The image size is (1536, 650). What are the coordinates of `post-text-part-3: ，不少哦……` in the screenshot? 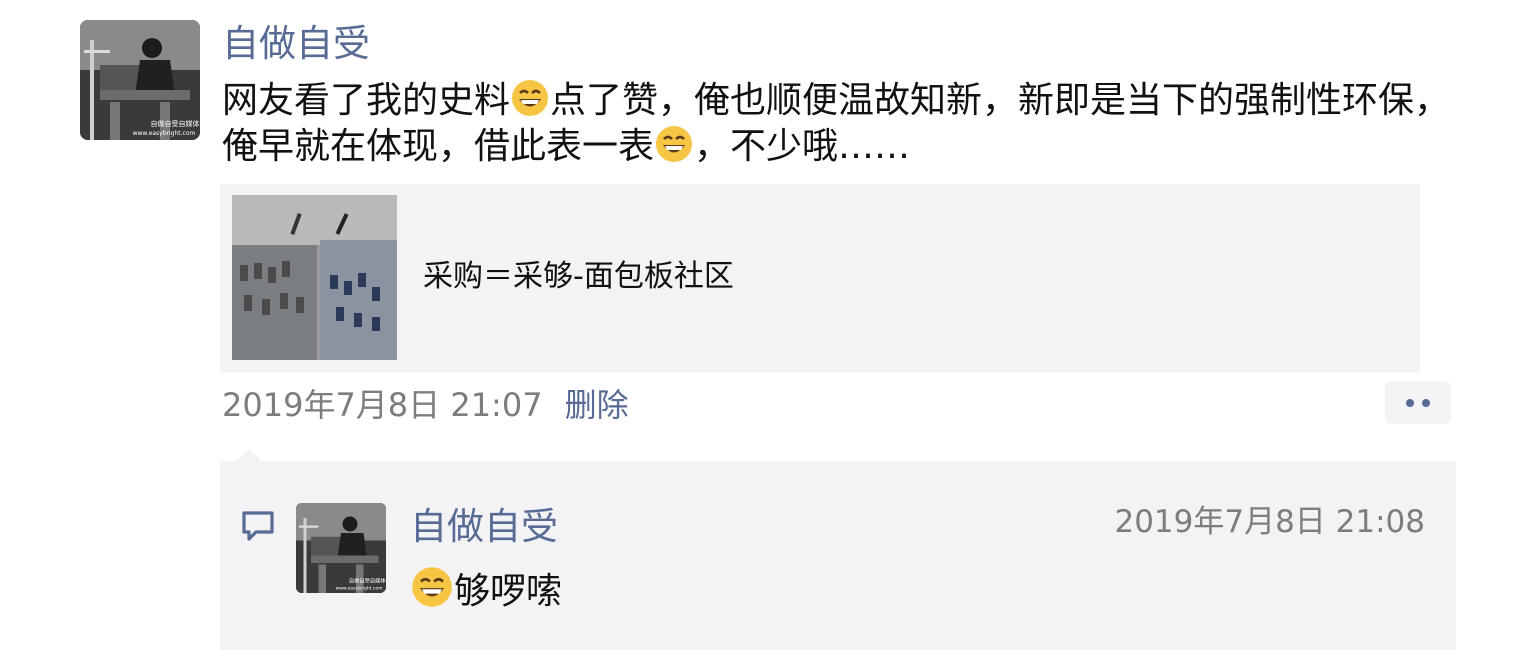 It's located at (802, 146).